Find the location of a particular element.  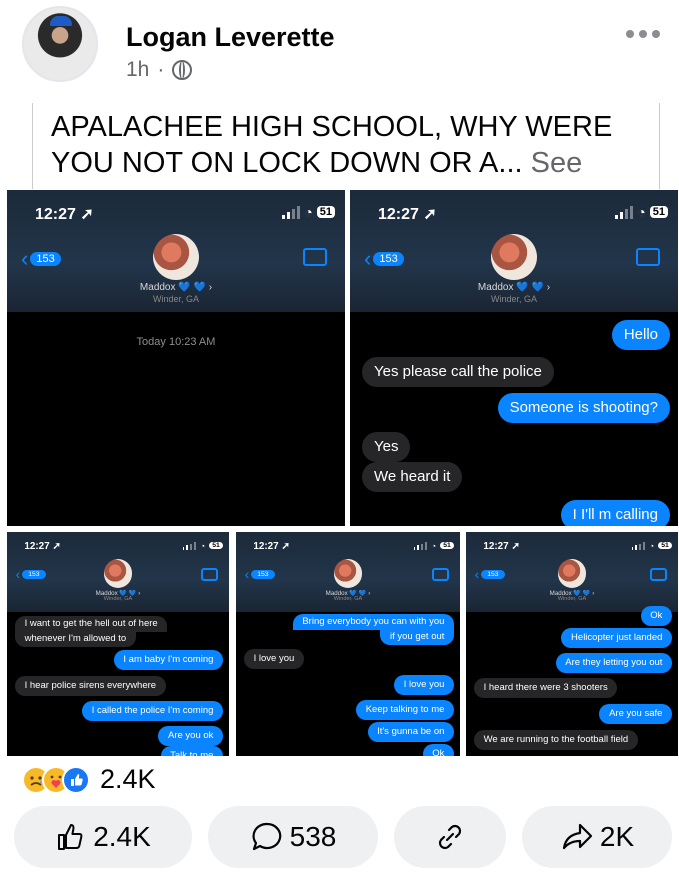

link-icon is located at coordinates (450, 837).